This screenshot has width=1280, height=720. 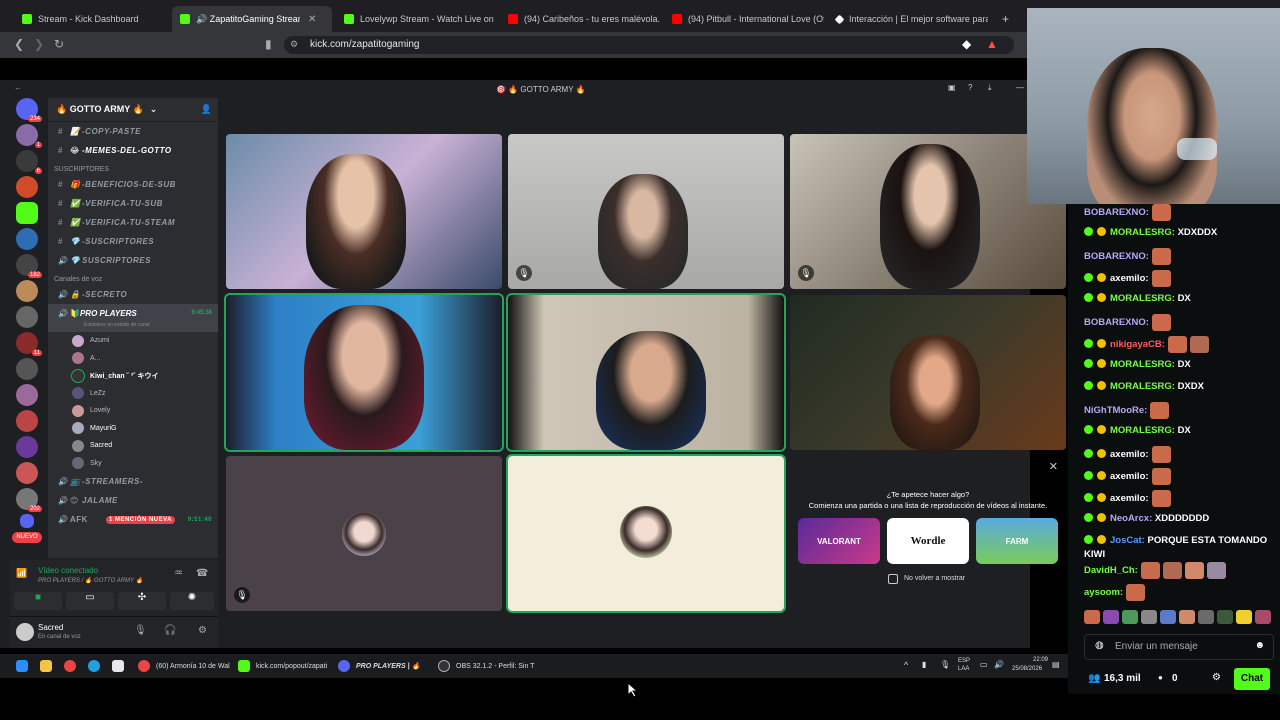 I want to click on voice-channel-pro-players: 🔊 🔰 PRO PLAYERS 6:45:38, so click(x=133, y=313).